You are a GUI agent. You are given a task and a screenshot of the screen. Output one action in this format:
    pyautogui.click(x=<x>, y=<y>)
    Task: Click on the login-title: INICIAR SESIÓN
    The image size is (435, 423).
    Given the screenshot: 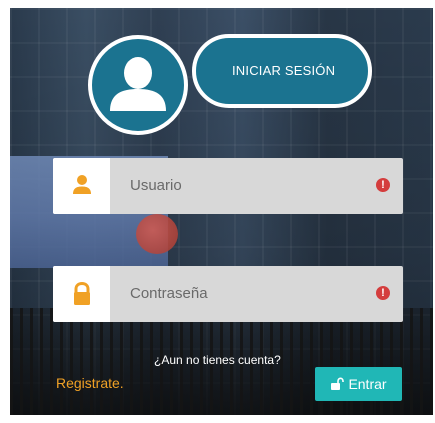 What is the action you would take?
    pyautogui.click(x=284, y=70)
    